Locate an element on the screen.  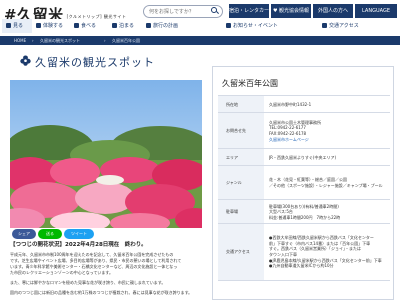
breadcrumb-spots: 久留米の観光スポット is located at coordinates (60, 40).